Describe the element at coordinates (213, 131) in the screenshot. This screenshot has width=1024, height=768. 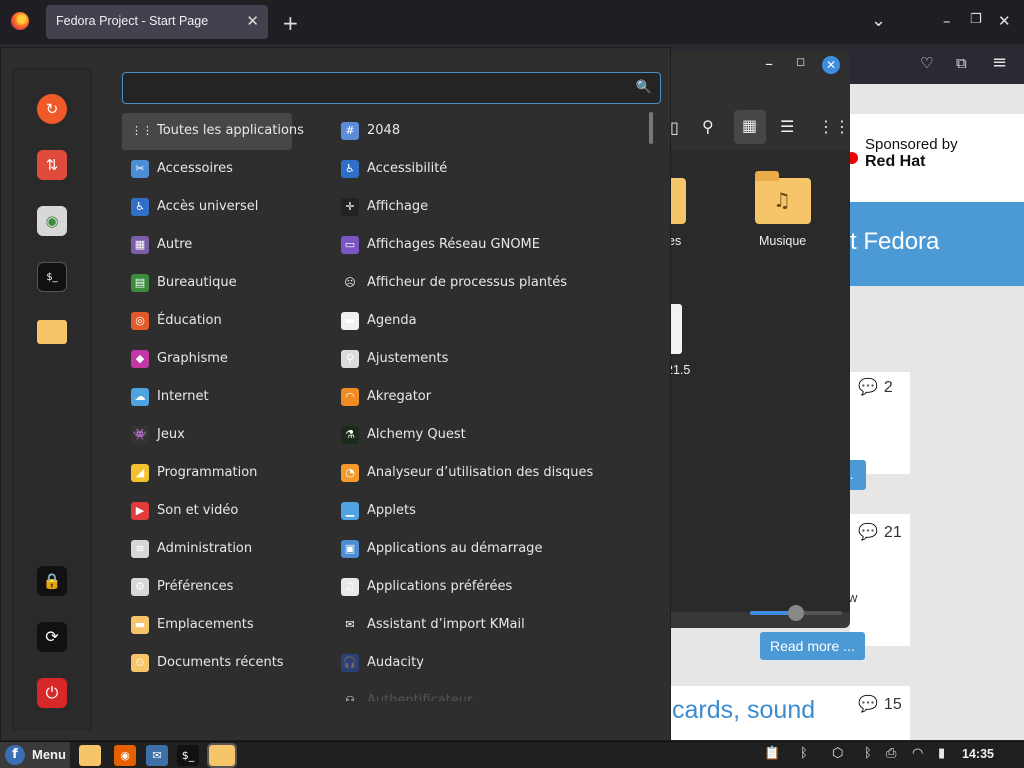
I see `category-item: ⋮⋮ Toutes les applications` at that location.